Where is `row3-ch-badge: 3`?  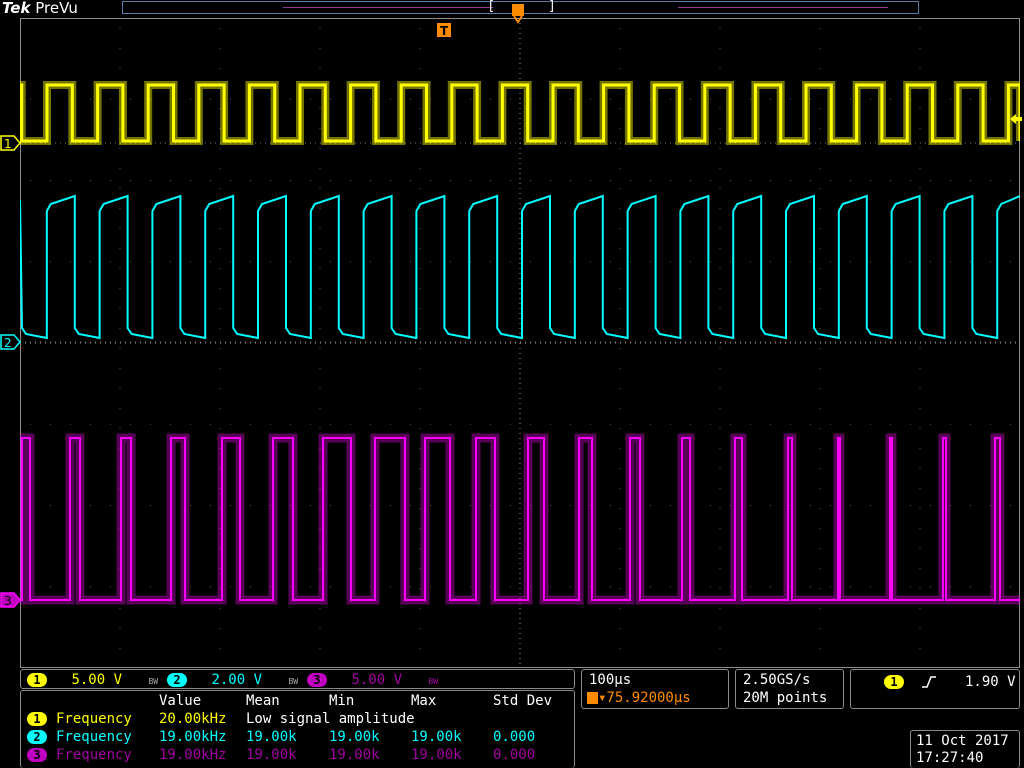 row3-ch-badge: 3 is located at coordinates (37, 755).